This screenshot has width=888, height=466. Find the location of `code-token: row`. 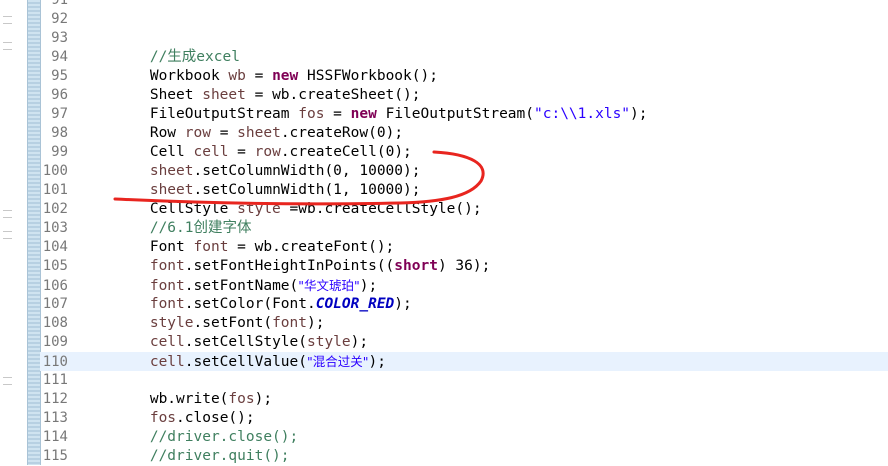

code-token: row is located at coordinates (197, 133).